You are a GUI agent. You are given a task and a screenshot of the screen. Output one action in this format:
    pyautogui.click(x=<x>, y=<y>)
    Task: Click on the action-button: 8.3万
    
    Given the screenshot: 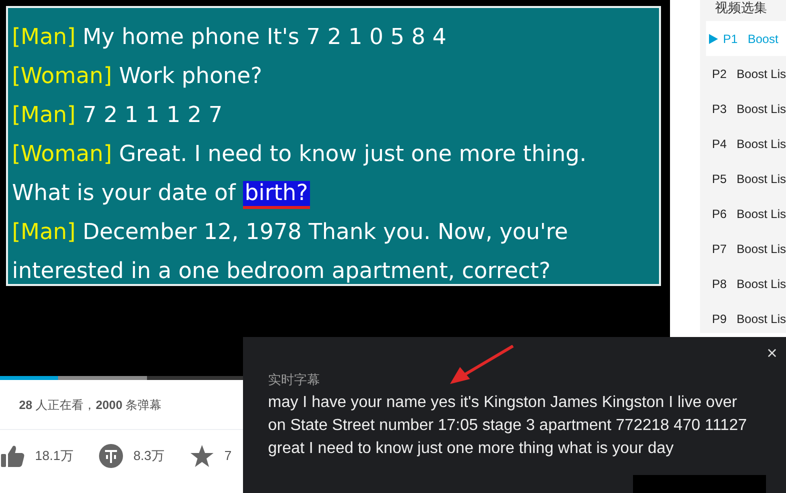 What is the action you would take?
    pyautogui.click(x=131, y=456)
    